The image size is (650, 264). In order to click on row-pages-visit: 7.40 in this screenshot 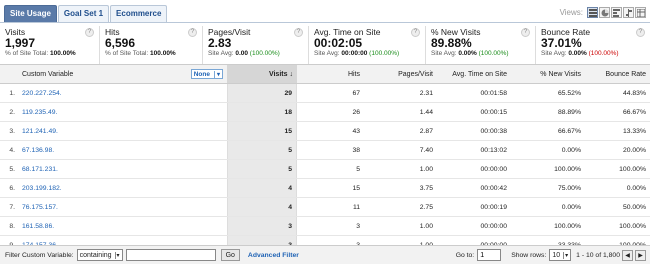, I will do `click(426, 150)`.